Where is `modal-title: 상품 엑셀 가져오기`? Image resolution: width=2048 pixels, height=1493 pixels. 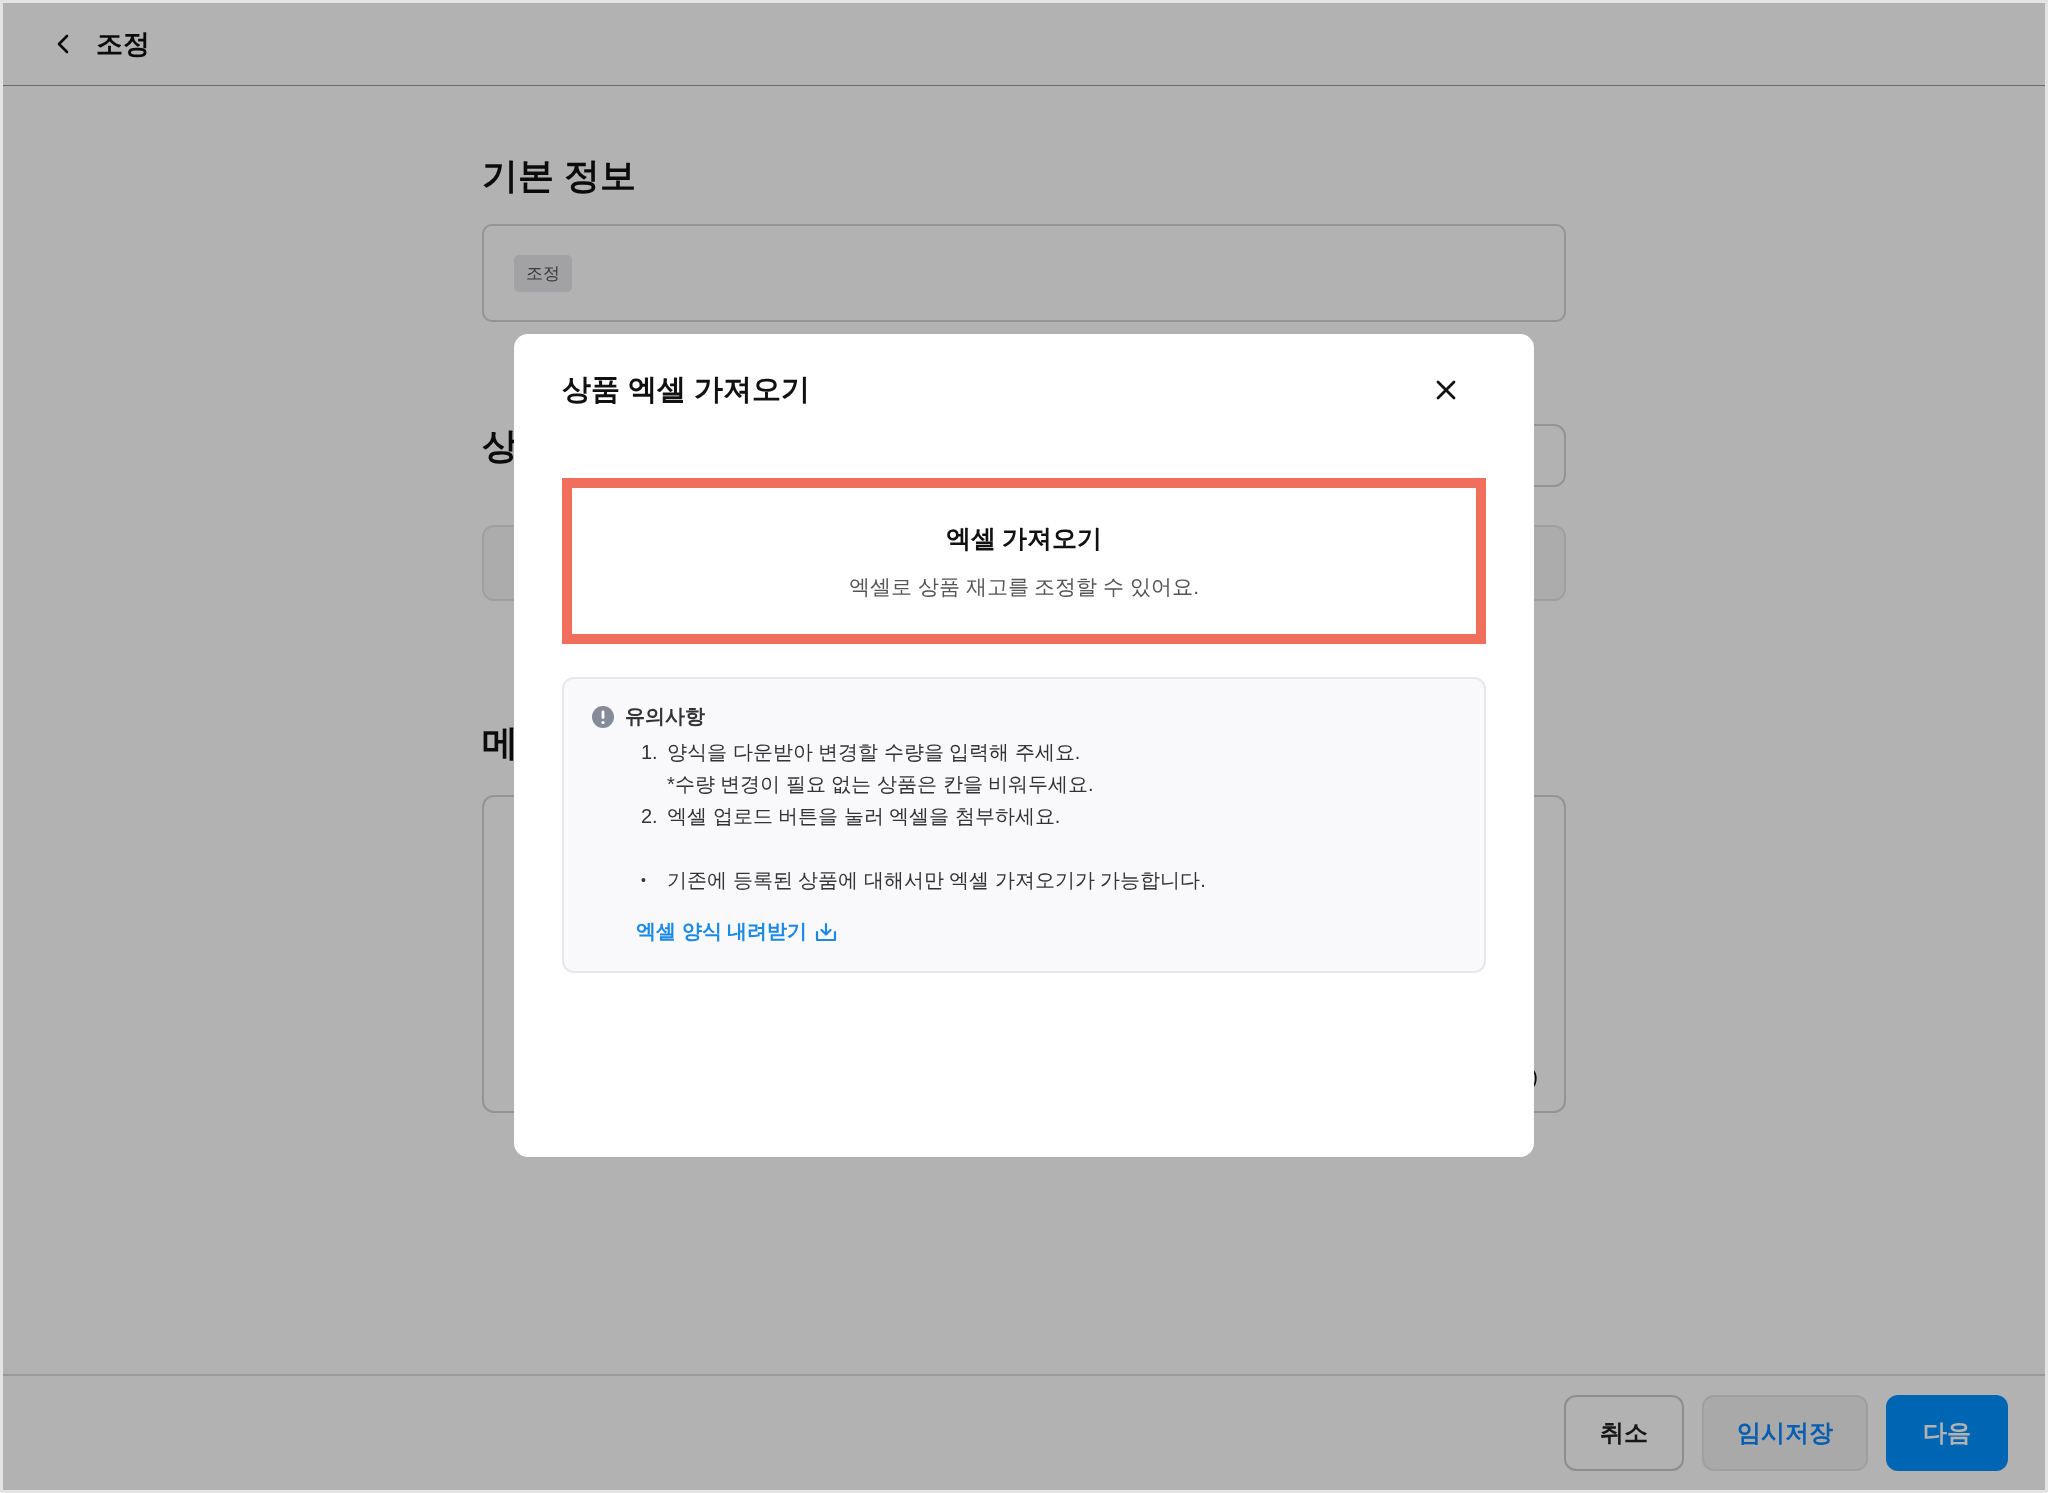
modal-title: 상품 엑셀 가져오기 is located at coordinates (686, 389).